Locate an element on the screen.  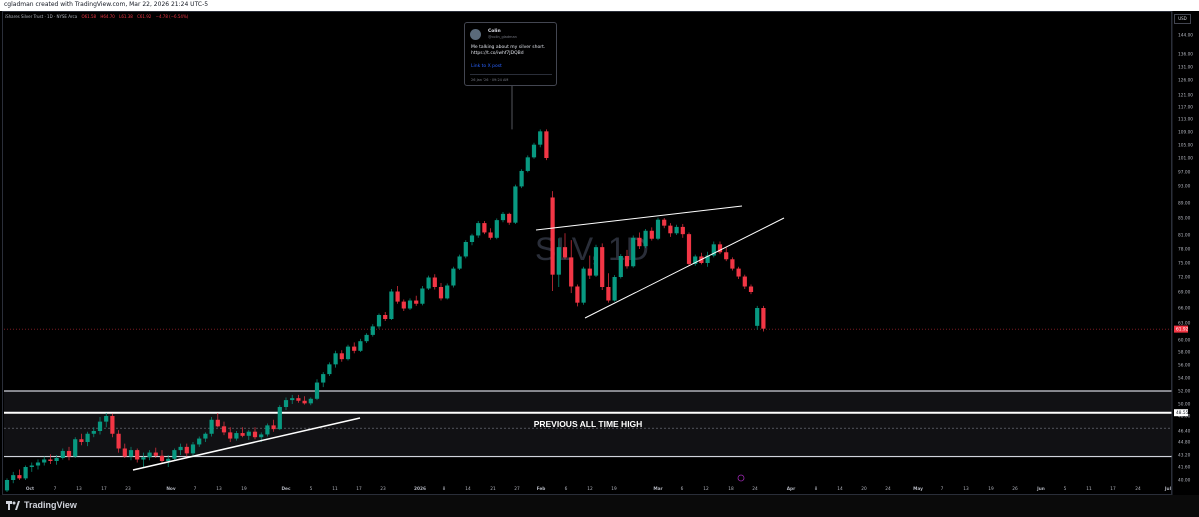
price-tick-label: 60.00 is located at coordinates (1184, 341).